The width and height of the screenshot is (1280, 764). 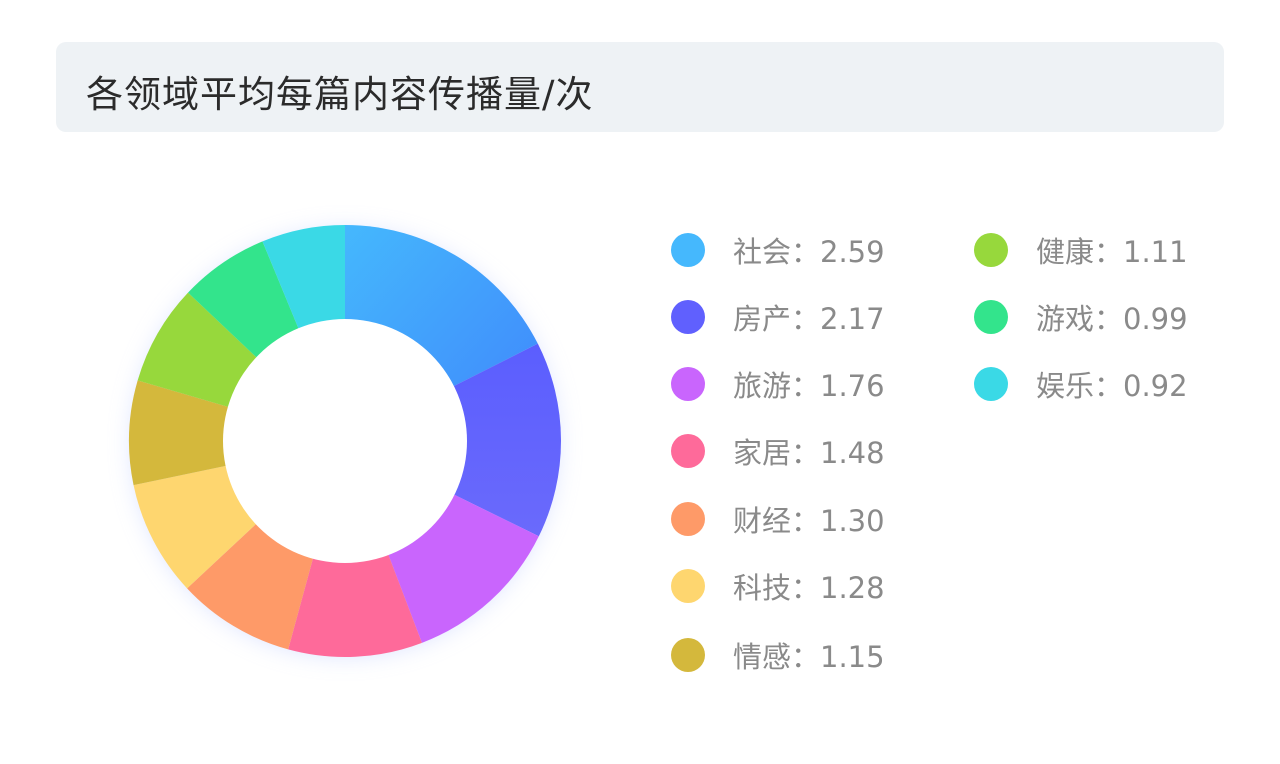 I want to click on legend-item: 娱乐：0.92, so click(x=1081, y=384).